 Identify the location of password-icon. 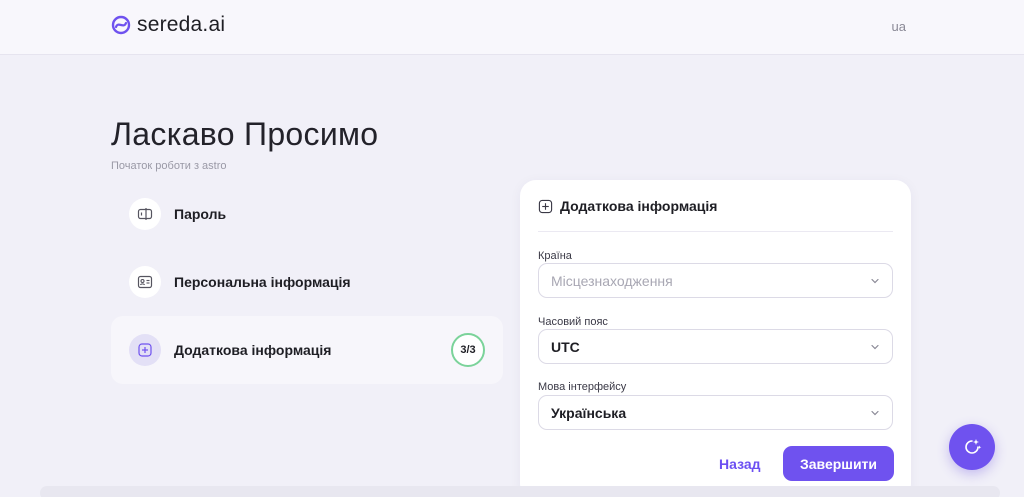
(145, 214).